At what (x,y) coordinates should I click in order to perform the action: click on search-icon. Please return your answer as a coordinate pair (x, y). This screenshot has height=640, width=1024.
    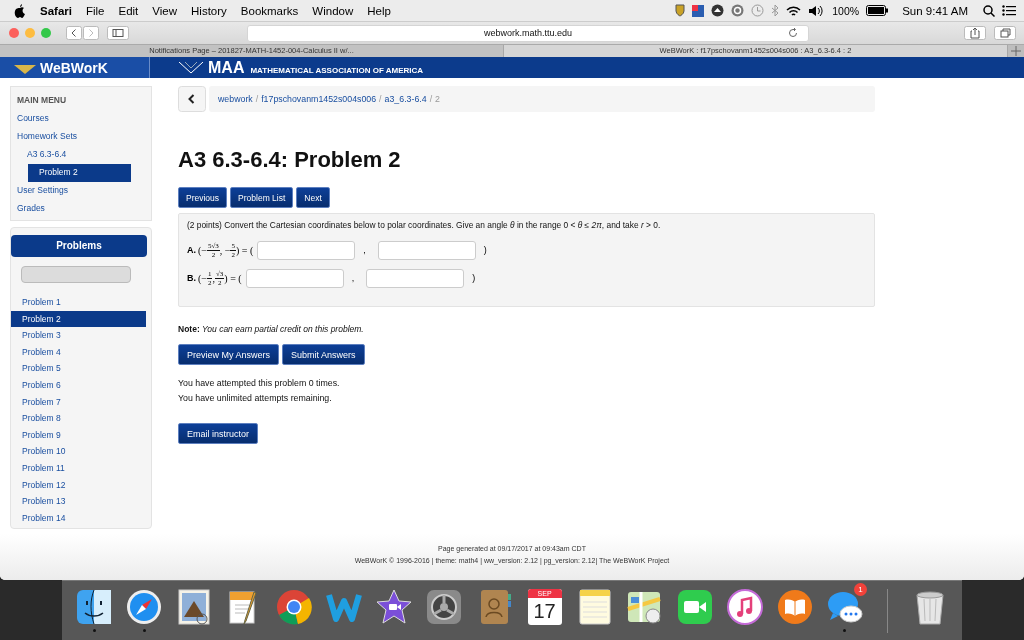
    Looking at the image, I should click on (989, 10).